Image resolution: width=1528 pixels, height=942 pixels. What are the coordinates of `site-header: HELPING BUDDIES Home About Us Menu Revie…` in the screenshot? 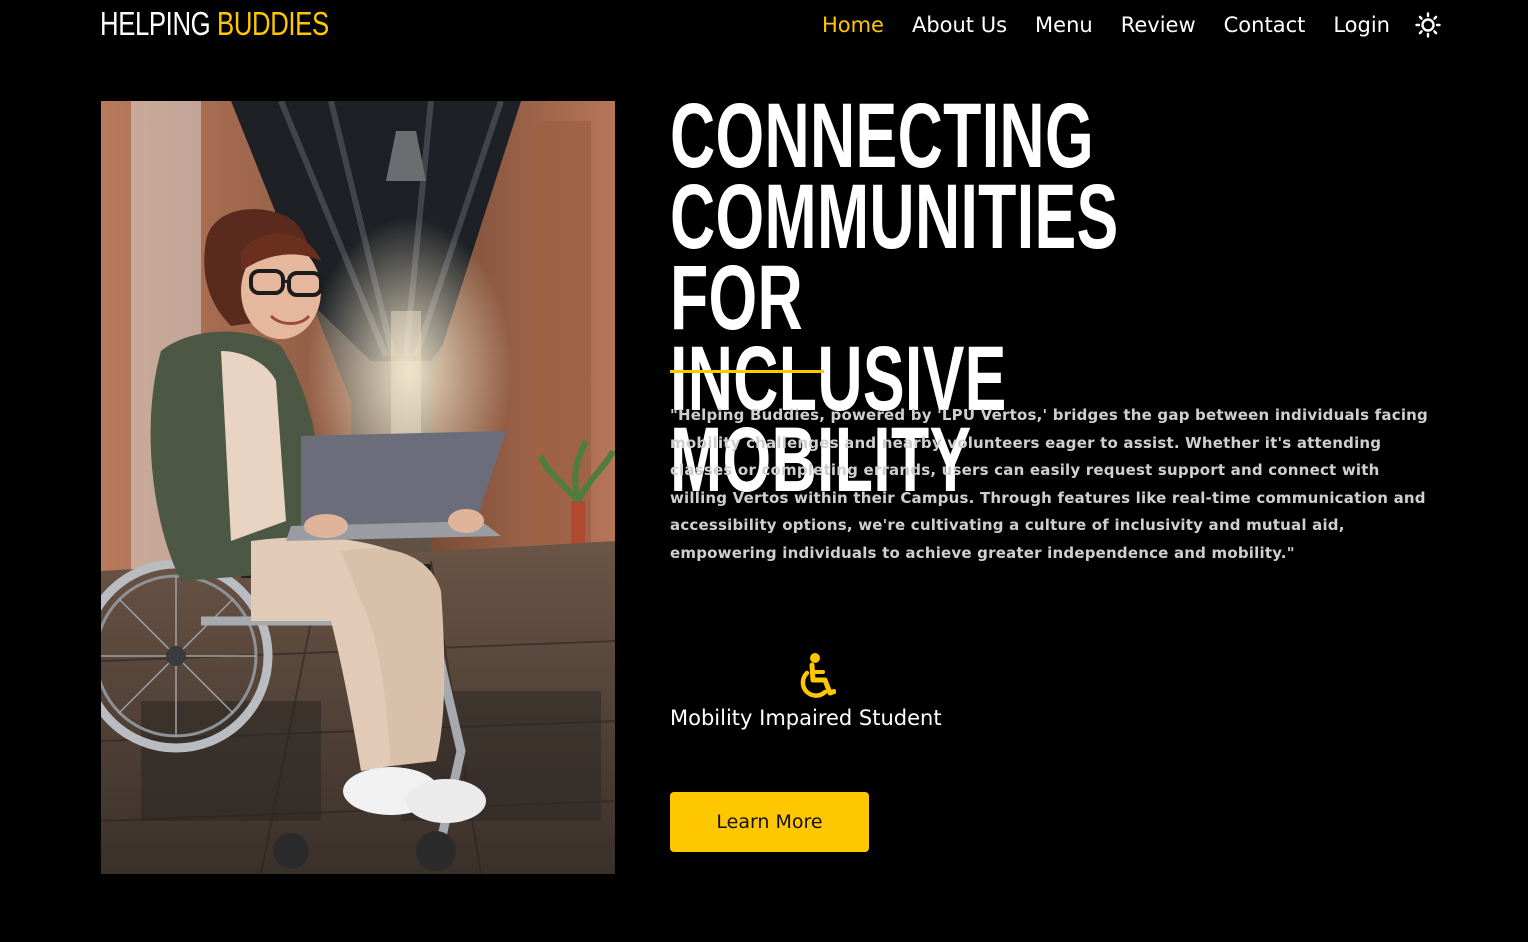 It's located at (764, 25).